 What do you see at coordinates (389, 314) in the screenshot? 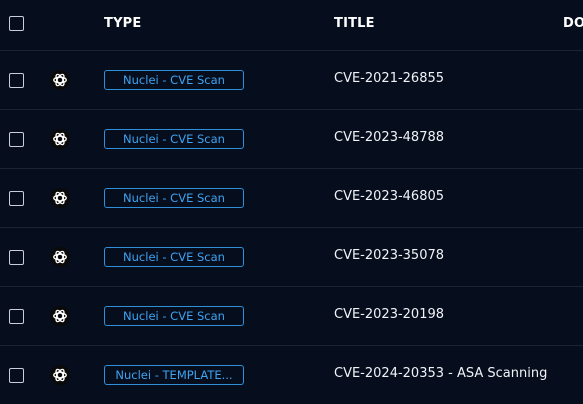
I see `row-title: CVE-2023-20198` at bounding box center [389, 314].